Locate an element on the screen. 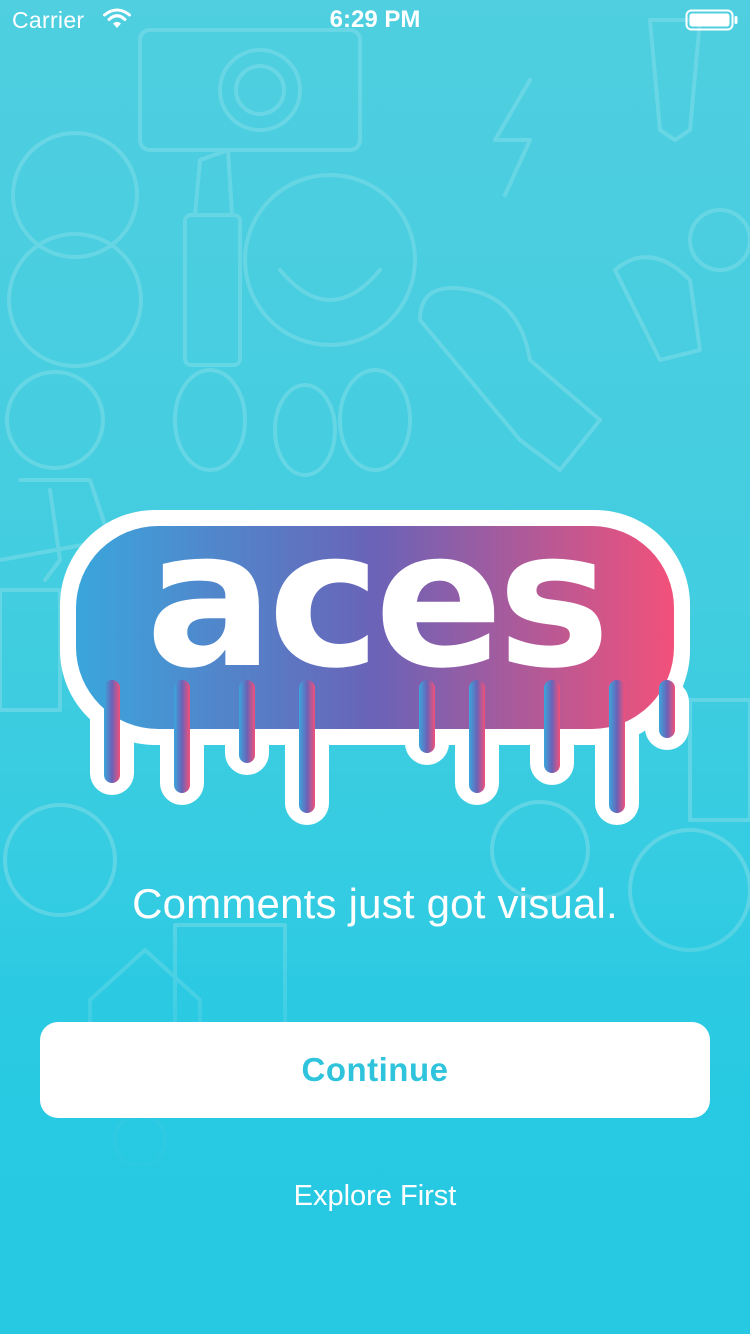 This screenshot has height=1334, width=750. lipstick-doodle is located at coordinates (212, 290).